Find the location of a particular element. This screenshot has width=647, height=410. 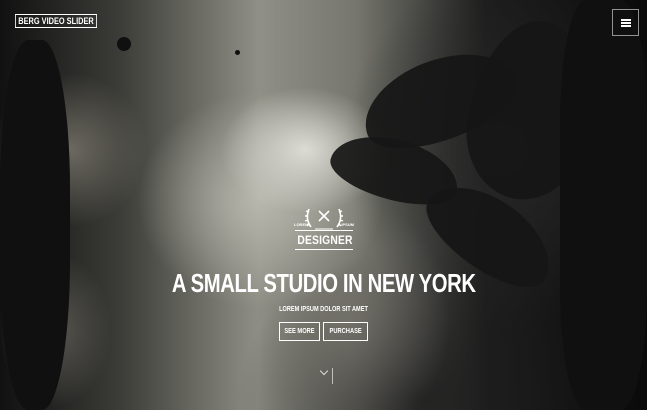

purchase-label: PURCHASE is located at coordinates (345, 331).